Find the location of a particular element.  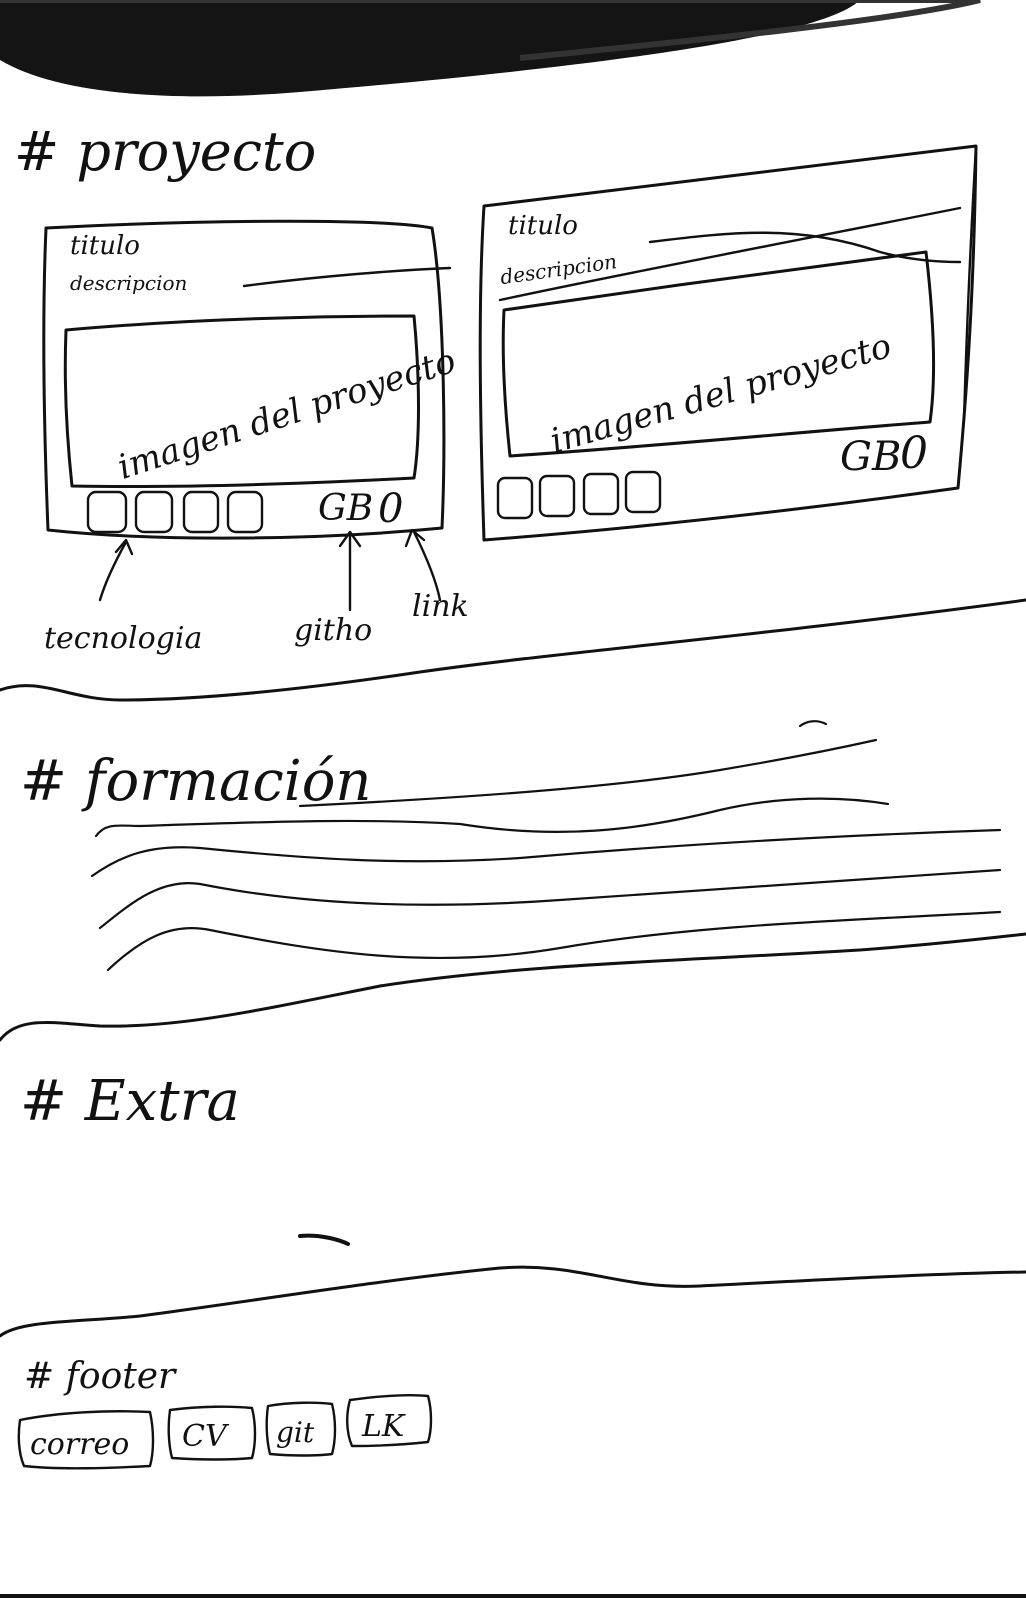

card-1-link-icon: 0 is located at coordinates (390, 509).